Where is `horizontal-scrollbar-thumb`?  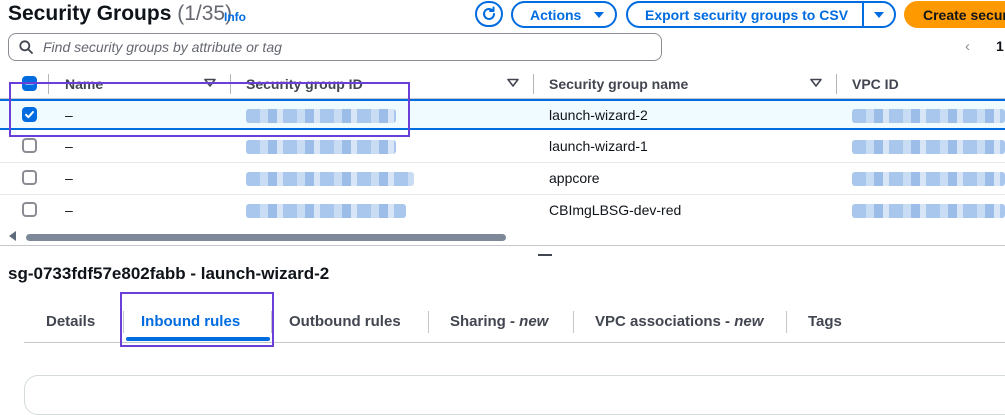
horizontal-scrollbar-thumb is located at coordinates (266, 237).